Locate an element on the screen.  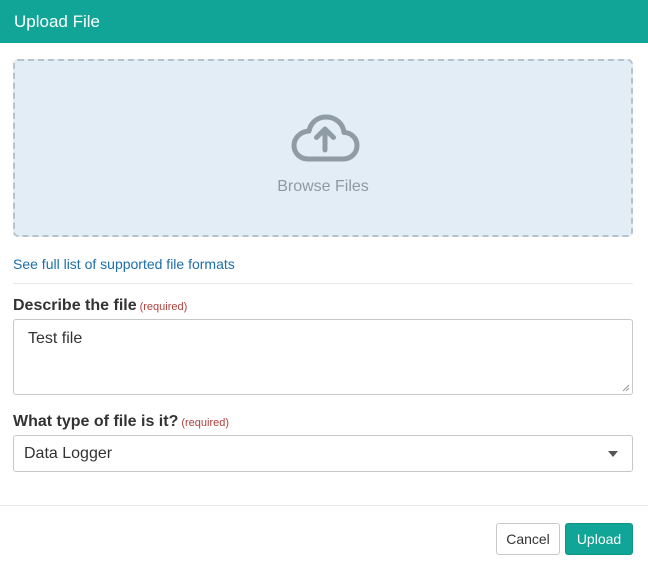
dialog-header: Upload File is located at coordinates (324, 21).